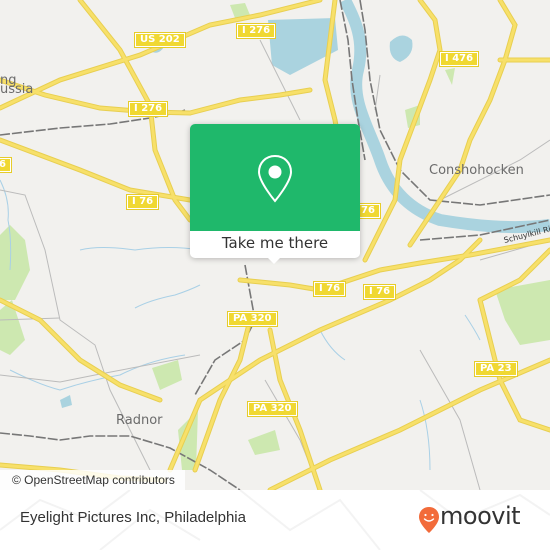  What do you see at coordinates (17, 89) in the screenshot?
I see `place-label-king-of-prussia-2: ussia` at bounding box center [17, 89].